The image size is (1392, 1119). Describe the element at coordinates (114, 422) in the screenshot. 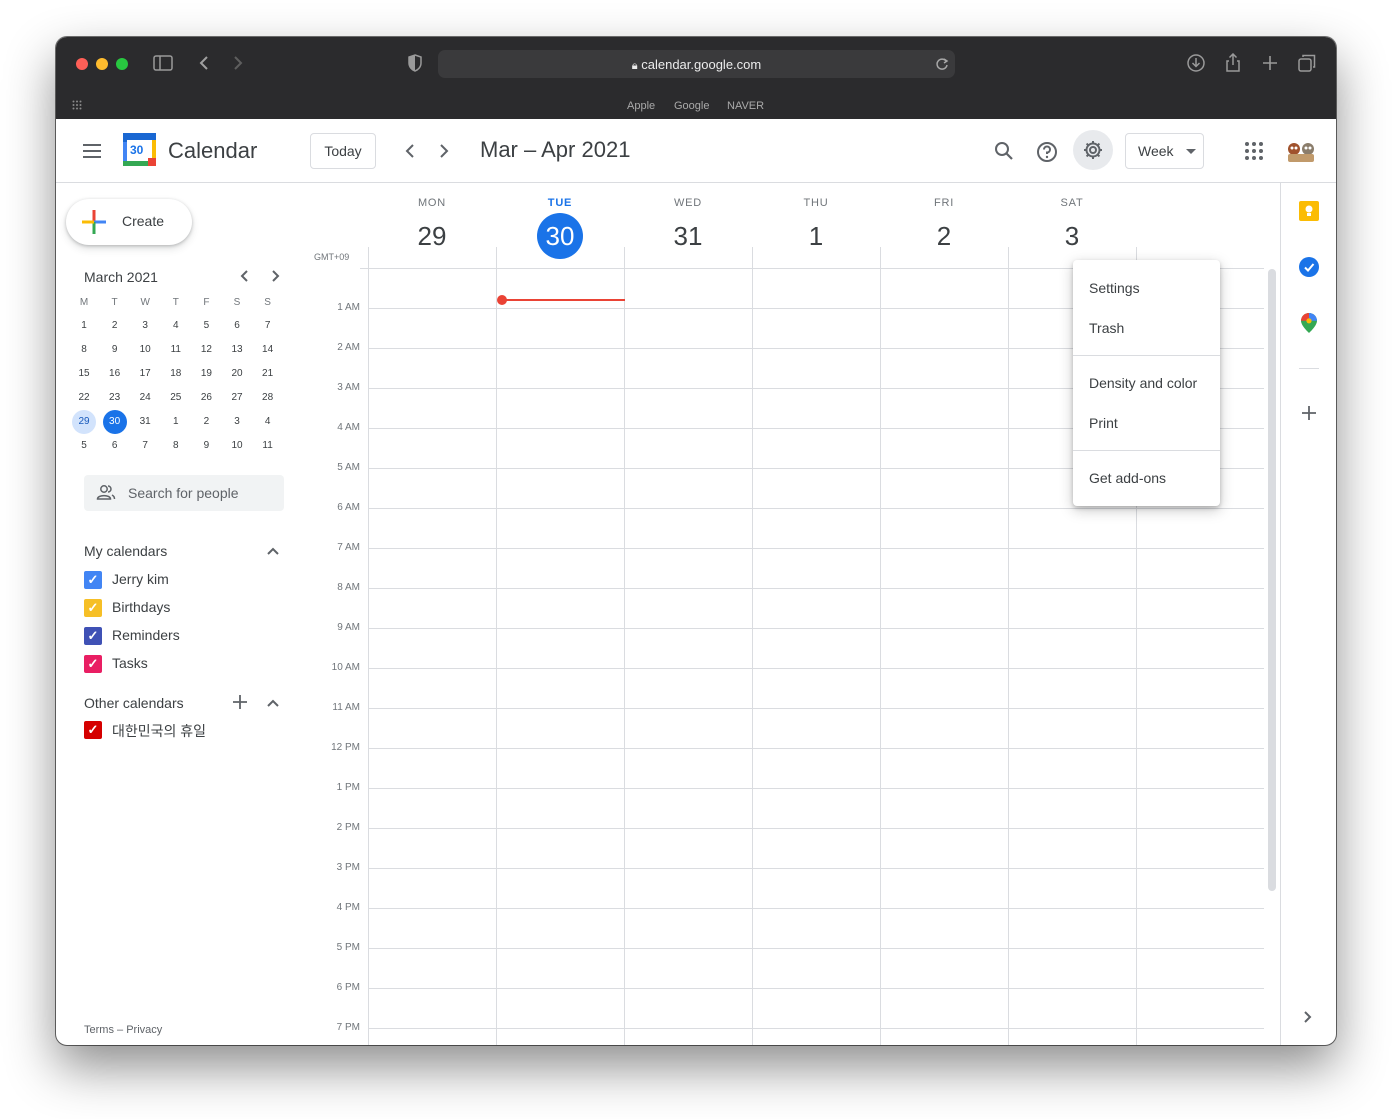

I see `mini-calendar-day: 30` at that location.